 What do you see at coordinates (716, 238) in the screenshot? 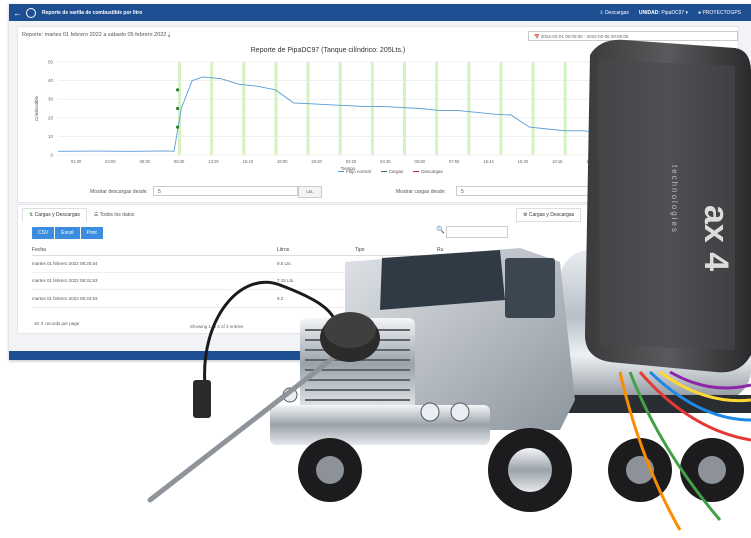
I see `device-brand: ax 4` at bounding box center [716, 238].